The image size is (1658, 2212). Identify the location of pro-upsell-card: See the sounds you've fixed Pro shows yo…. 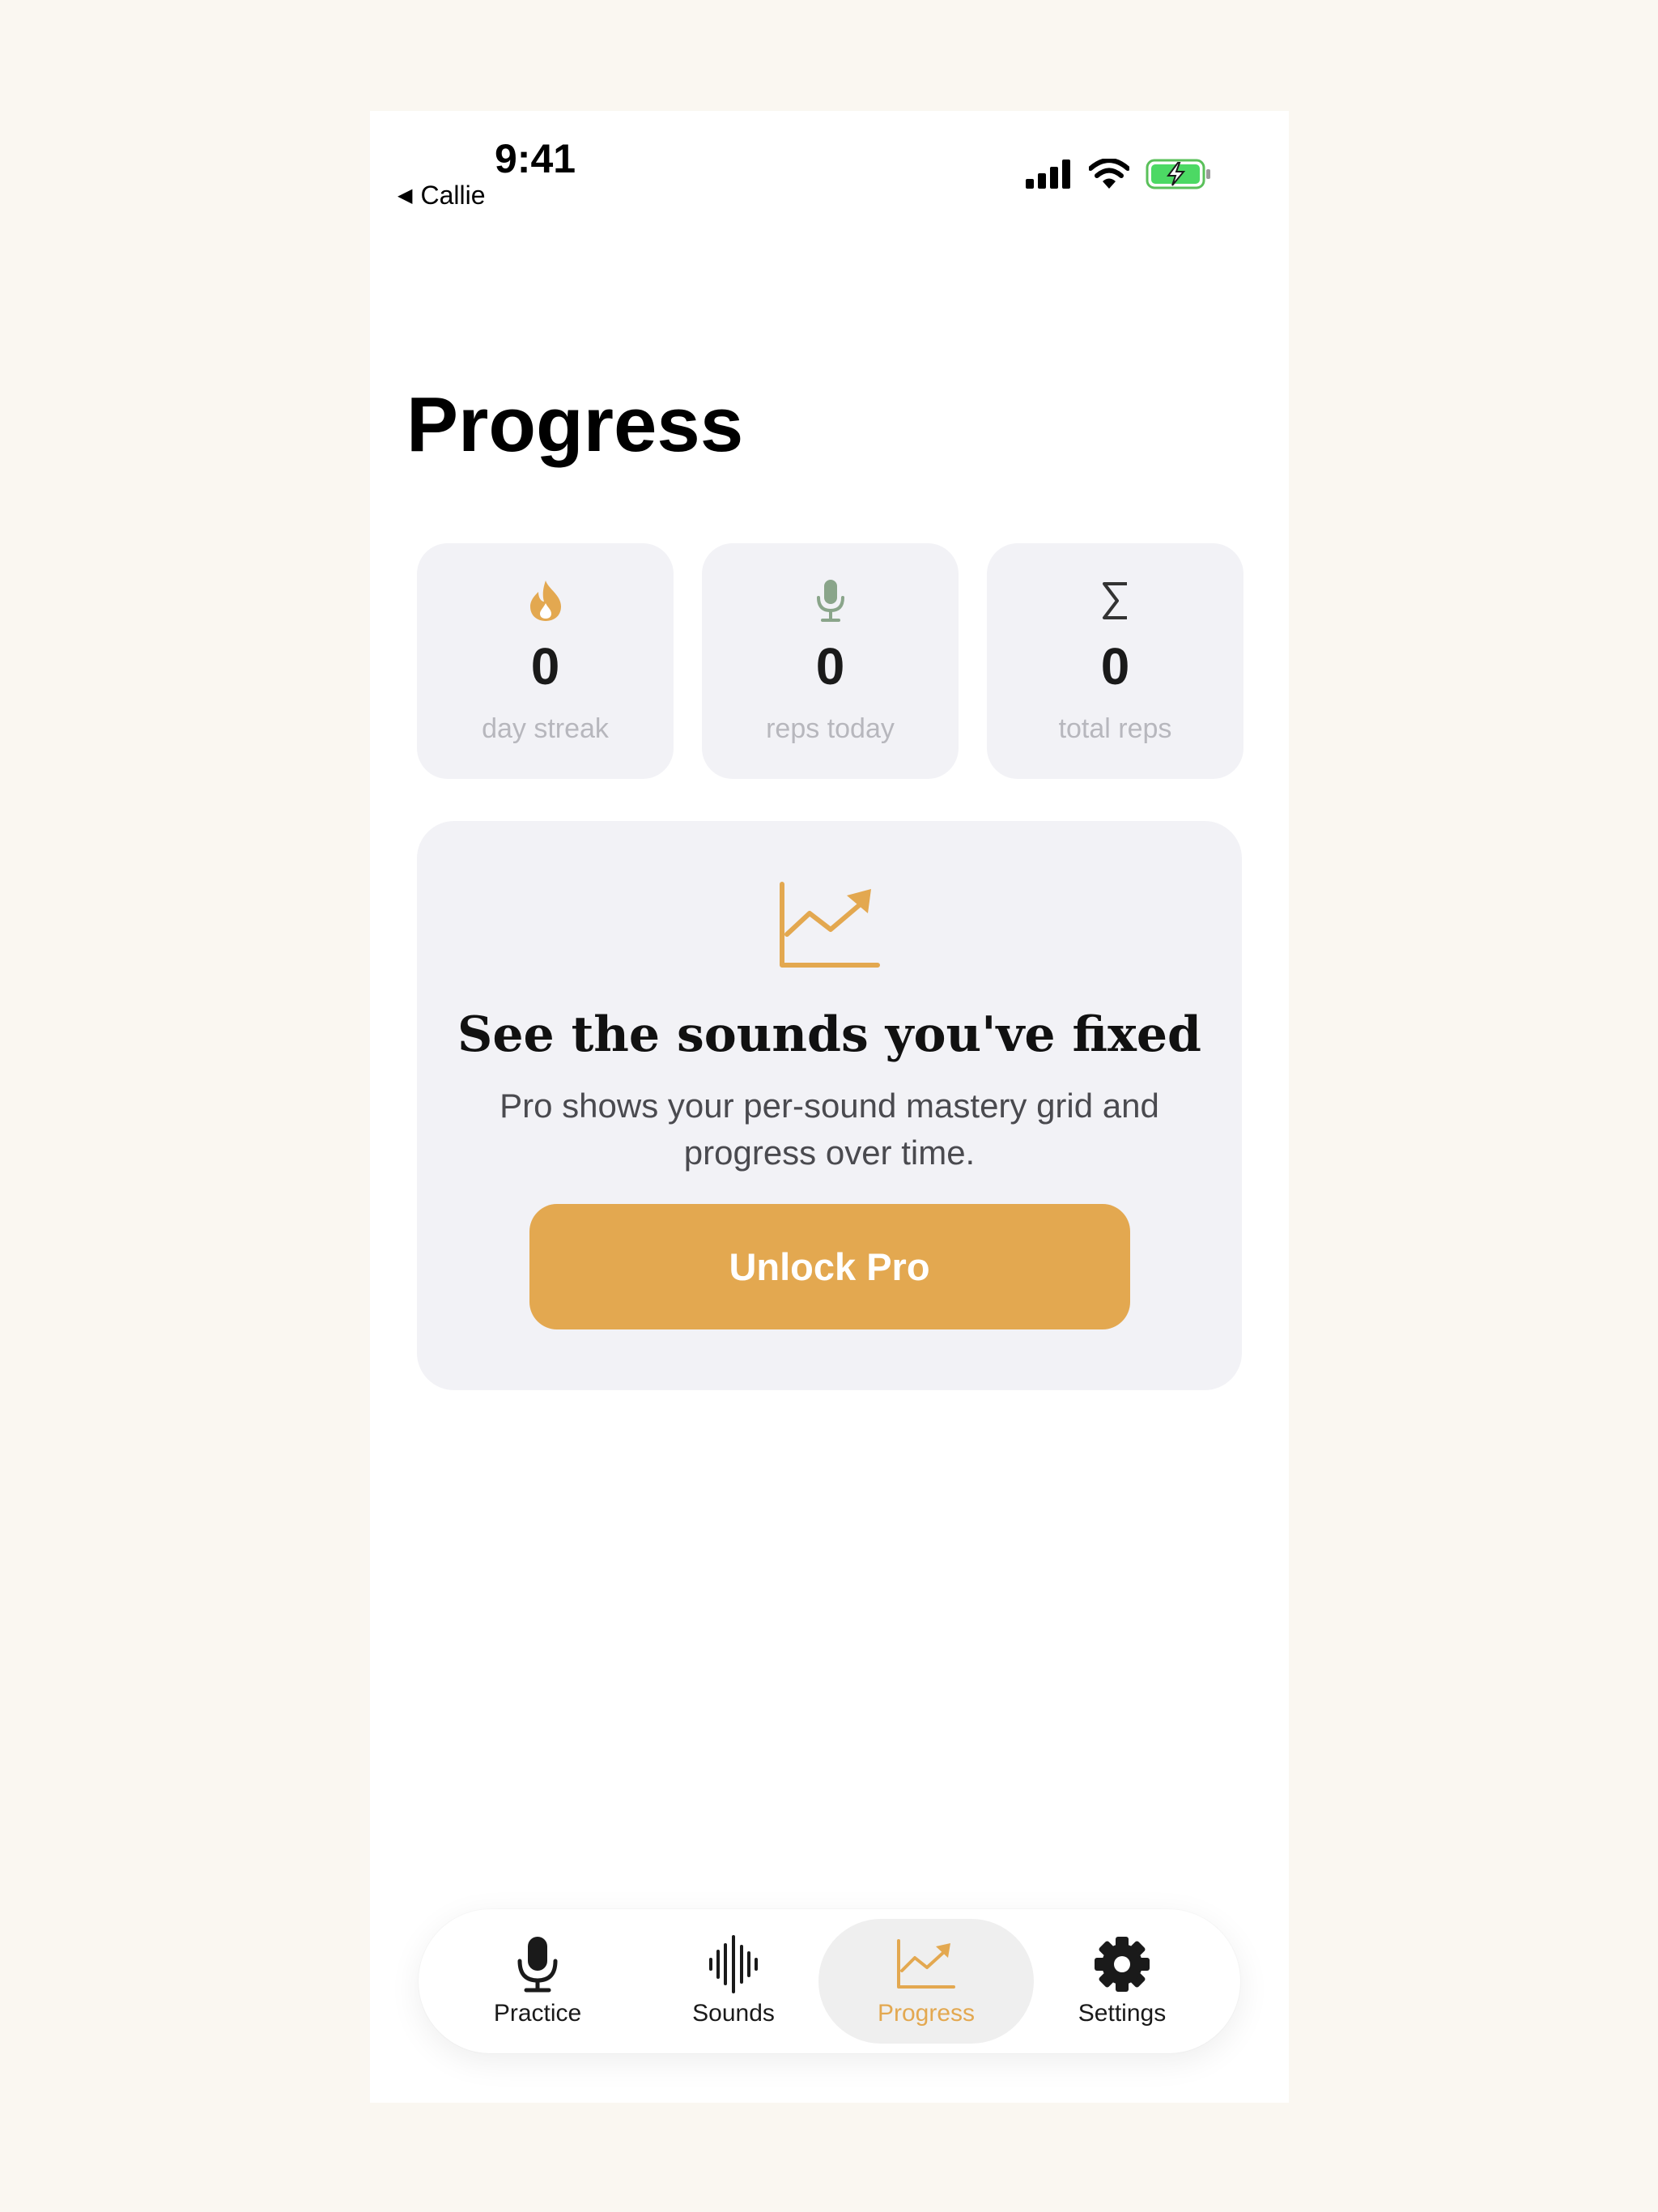
(829, 1105).